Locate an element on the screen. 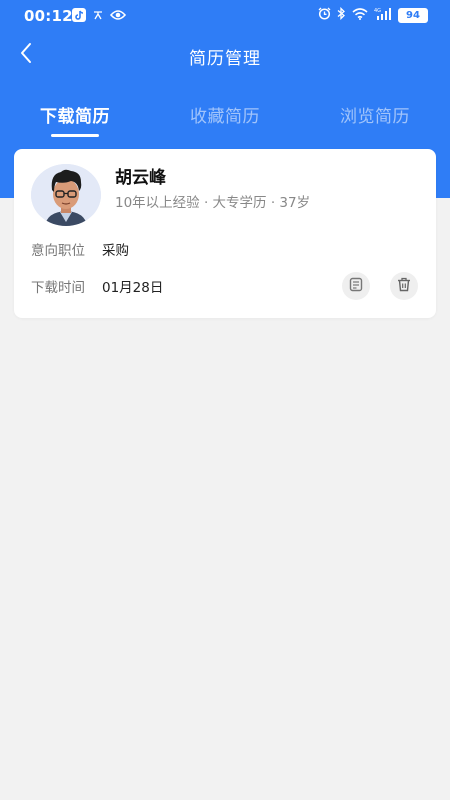 The width and height of the screenshot is (450, 800). note-button is located at coordinates (356, 286).